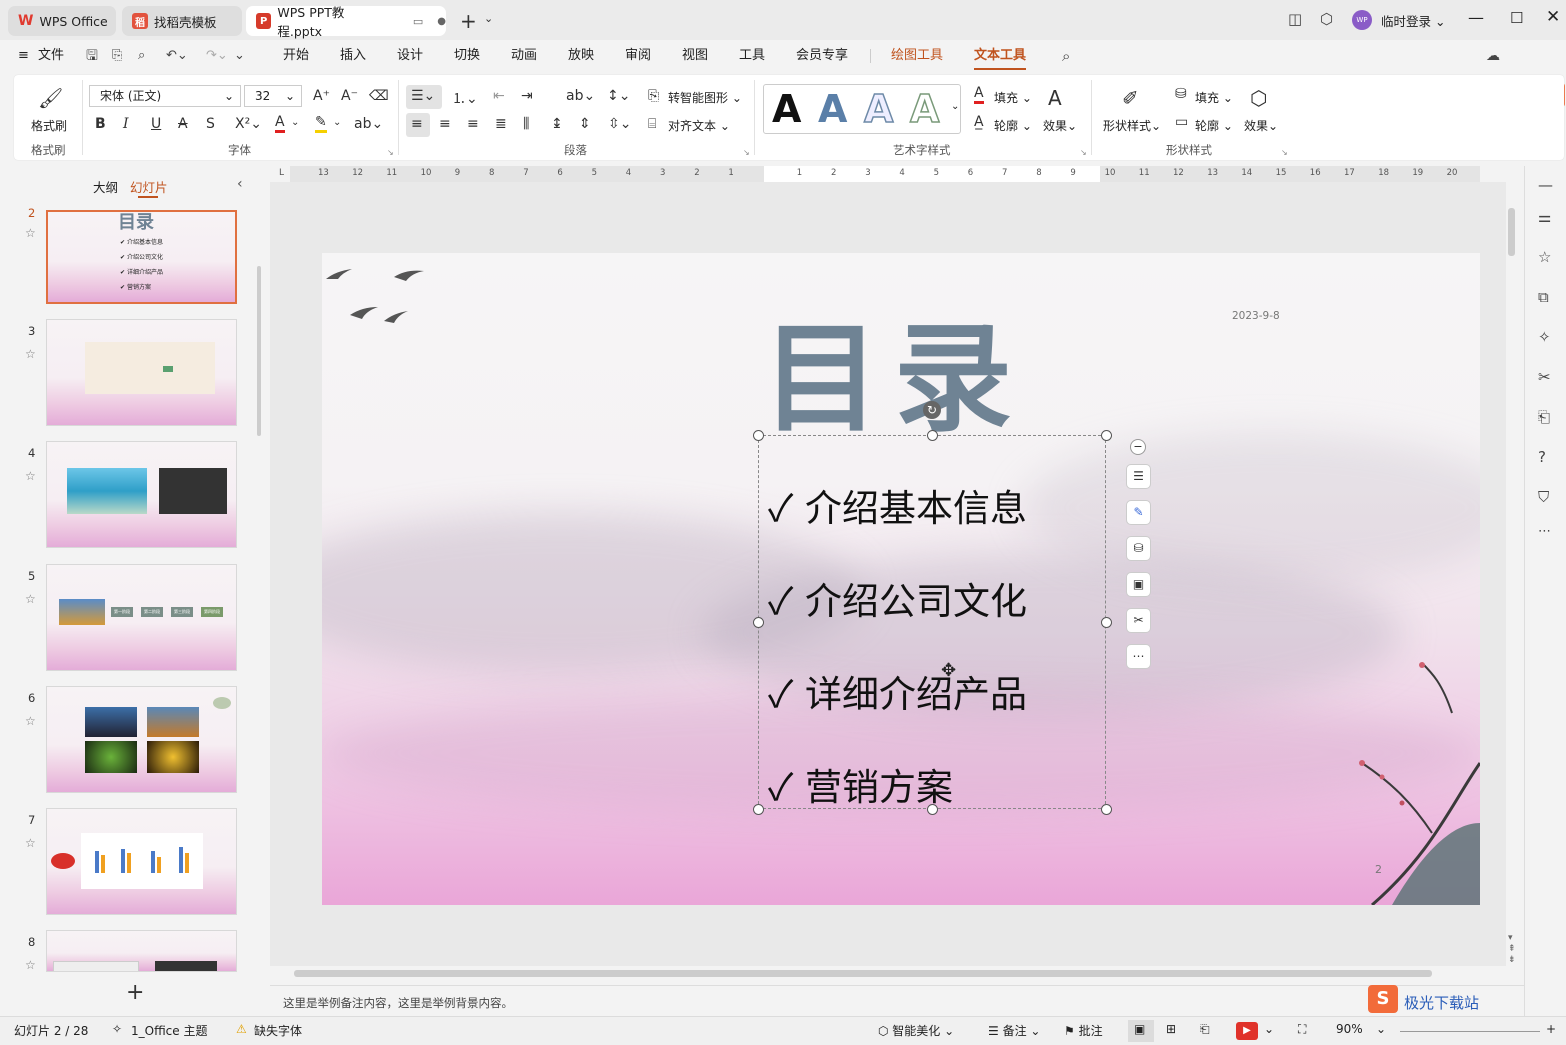  Describe the element at coordinates (50, 98) in the screenshot. I see `format-painter-icon: 🖌` at that location.